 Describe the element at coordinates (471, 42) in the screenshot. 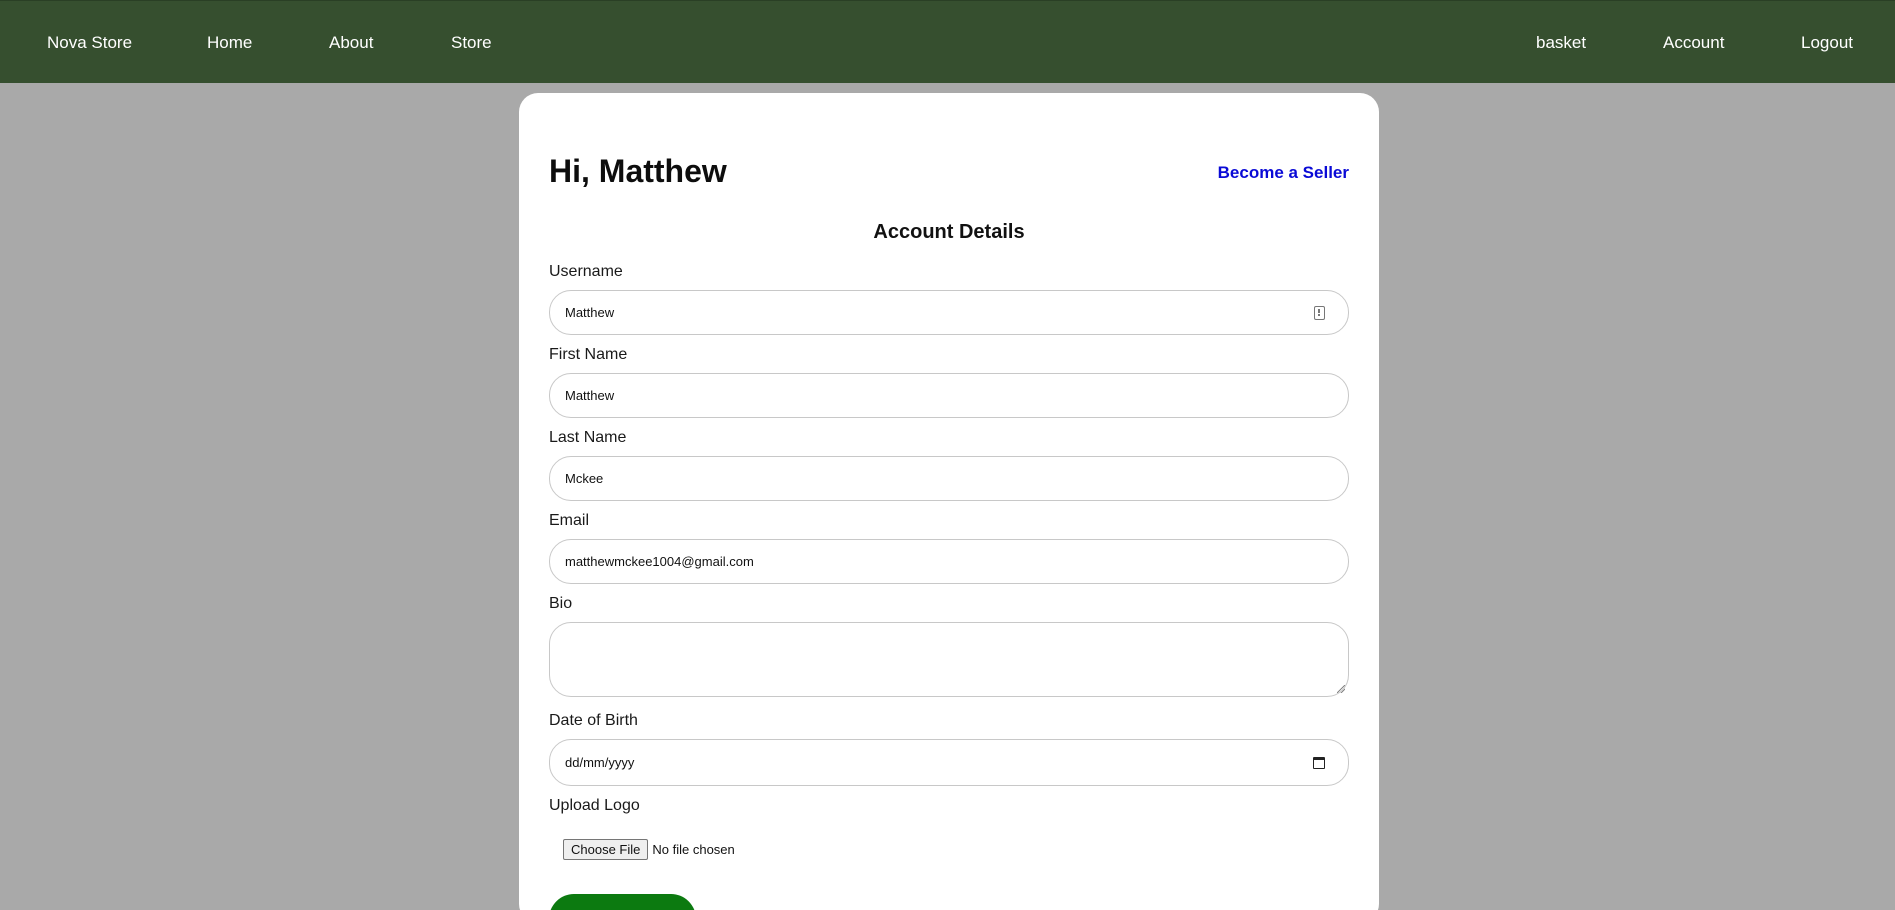

I see `nav-store-link: Store` at that location.